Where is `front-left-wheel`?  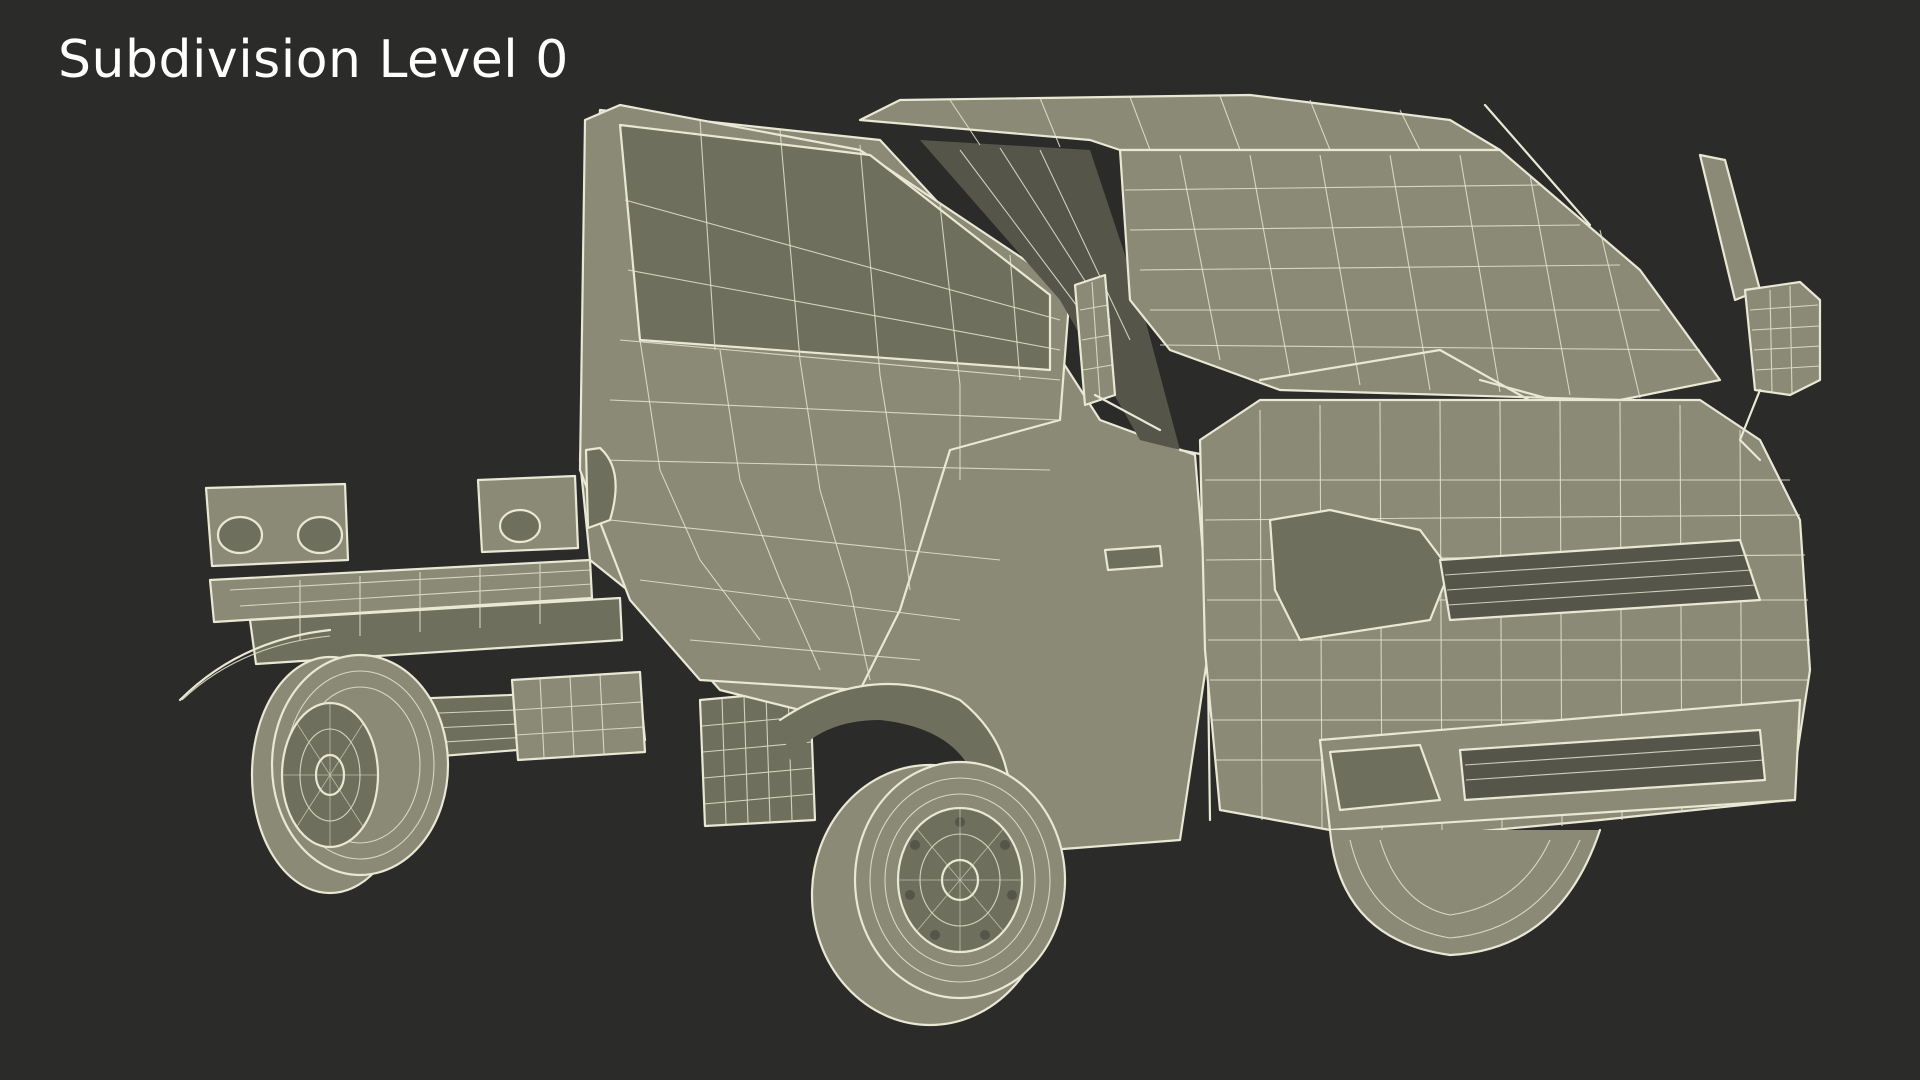 front-left-wheel is located at coordinates (938, 893).